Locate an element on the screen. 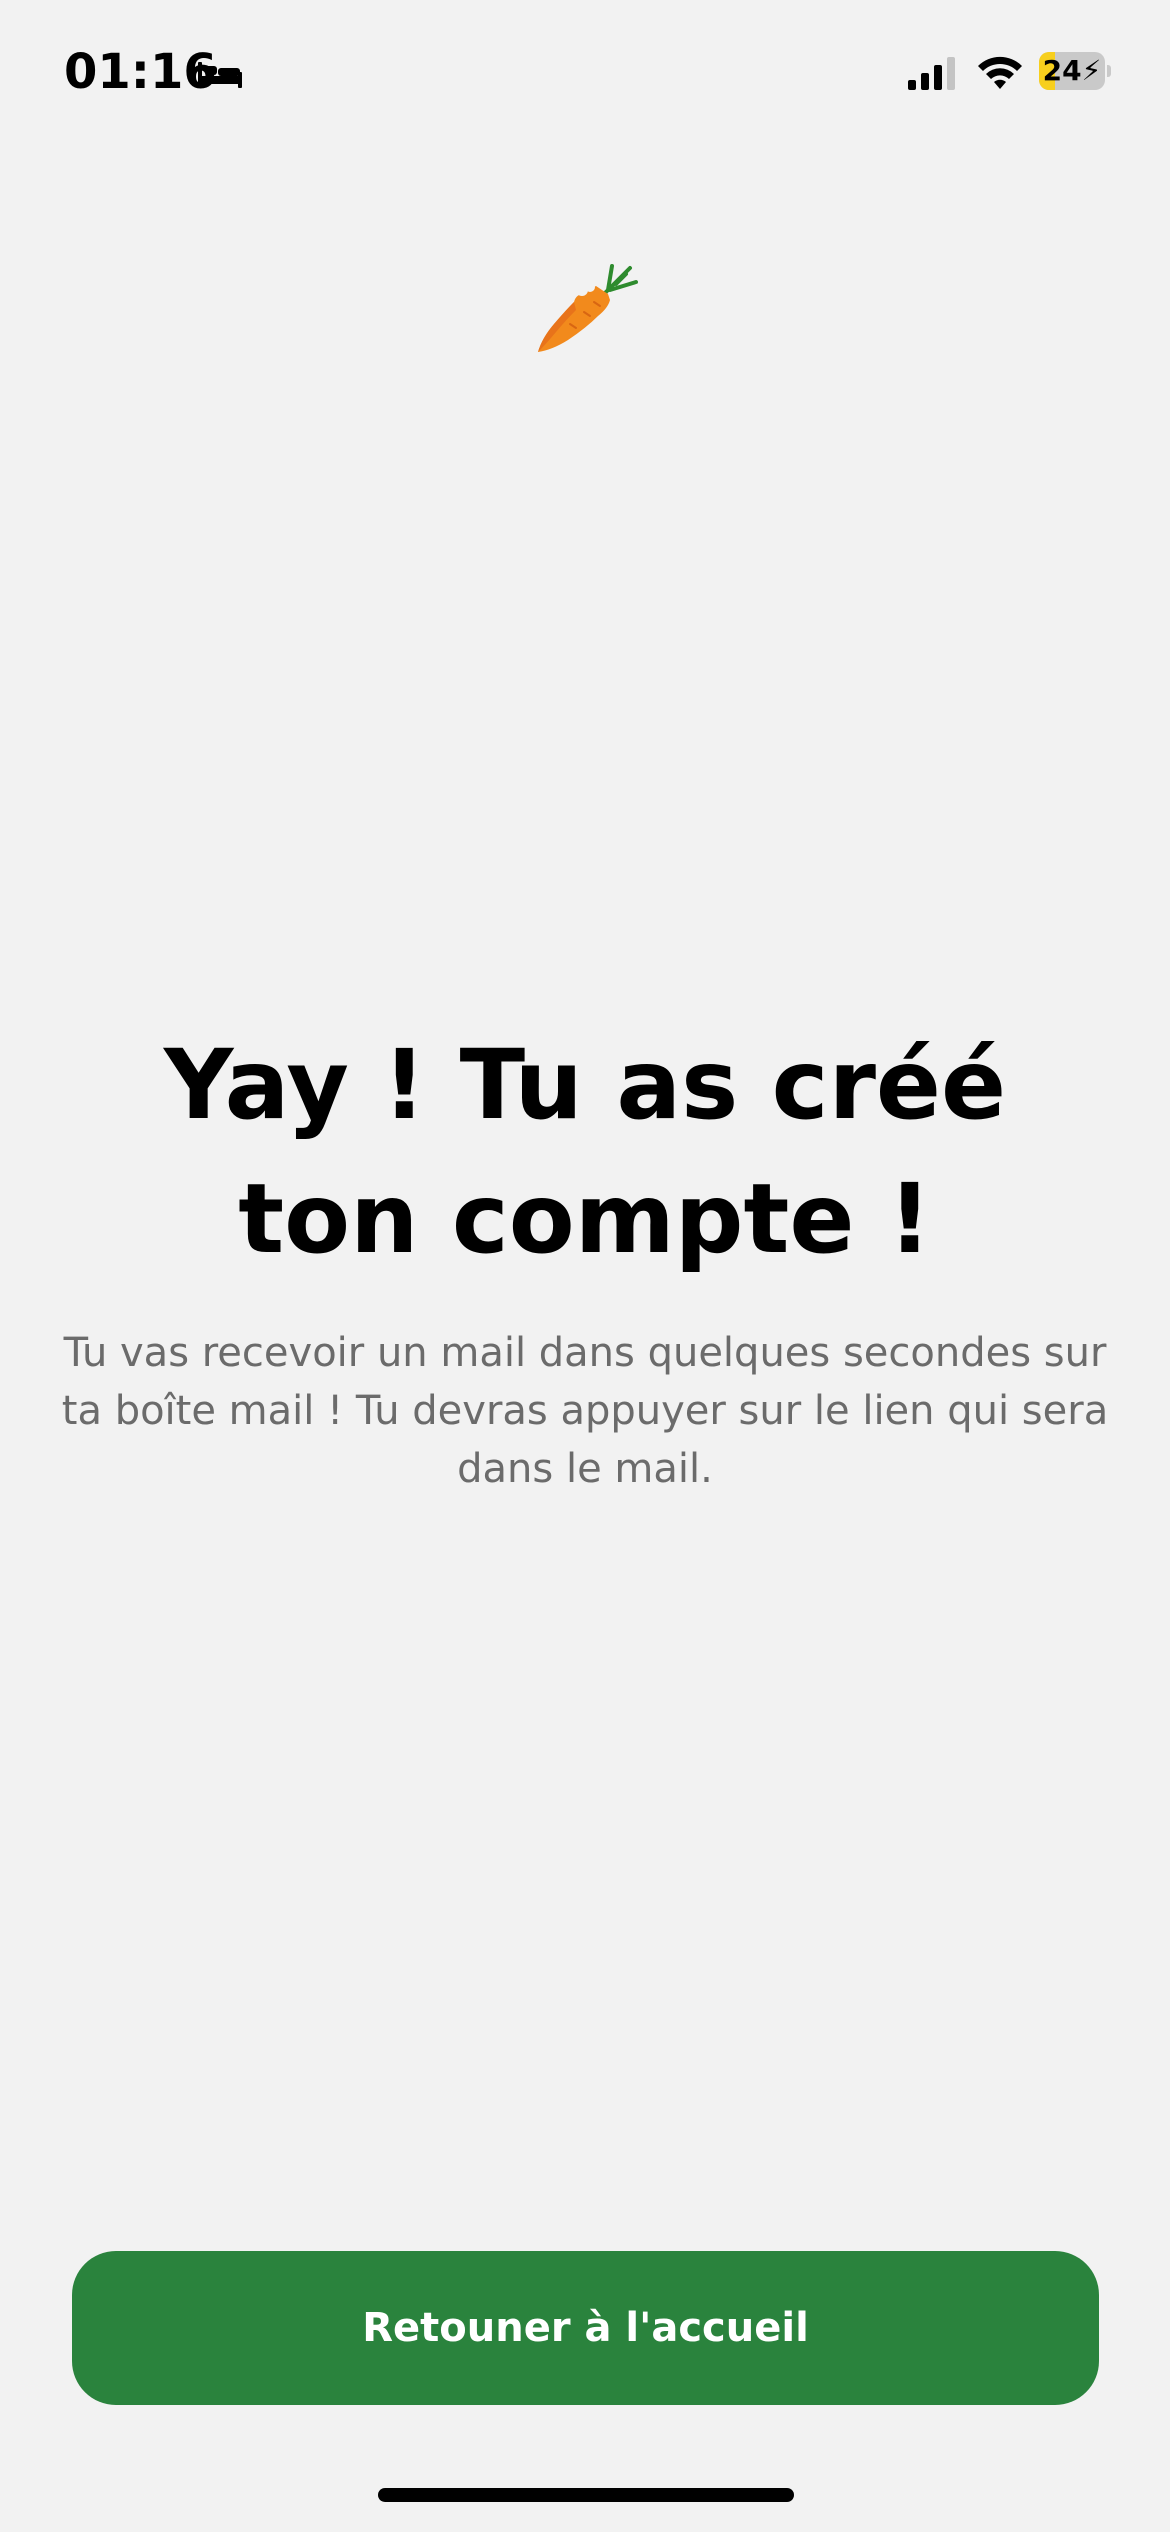 Image resolution: width=1170 pixels, height=2532 pixels. return-home-button: Retouner à l'accueil is located at coordinates (585, 2328).